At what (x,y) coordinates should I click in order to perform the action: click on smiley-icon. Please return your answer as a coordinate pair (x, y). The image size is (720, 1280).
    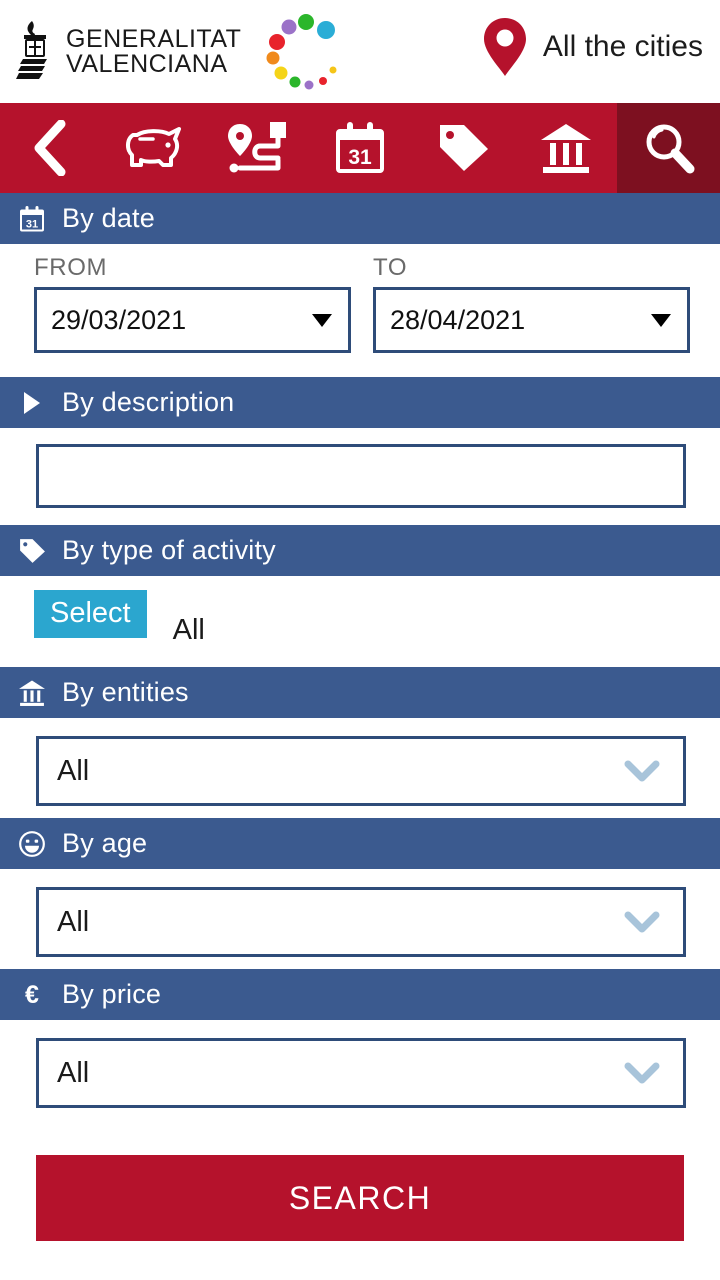
    Looking at the image, I should click on (32, 844).